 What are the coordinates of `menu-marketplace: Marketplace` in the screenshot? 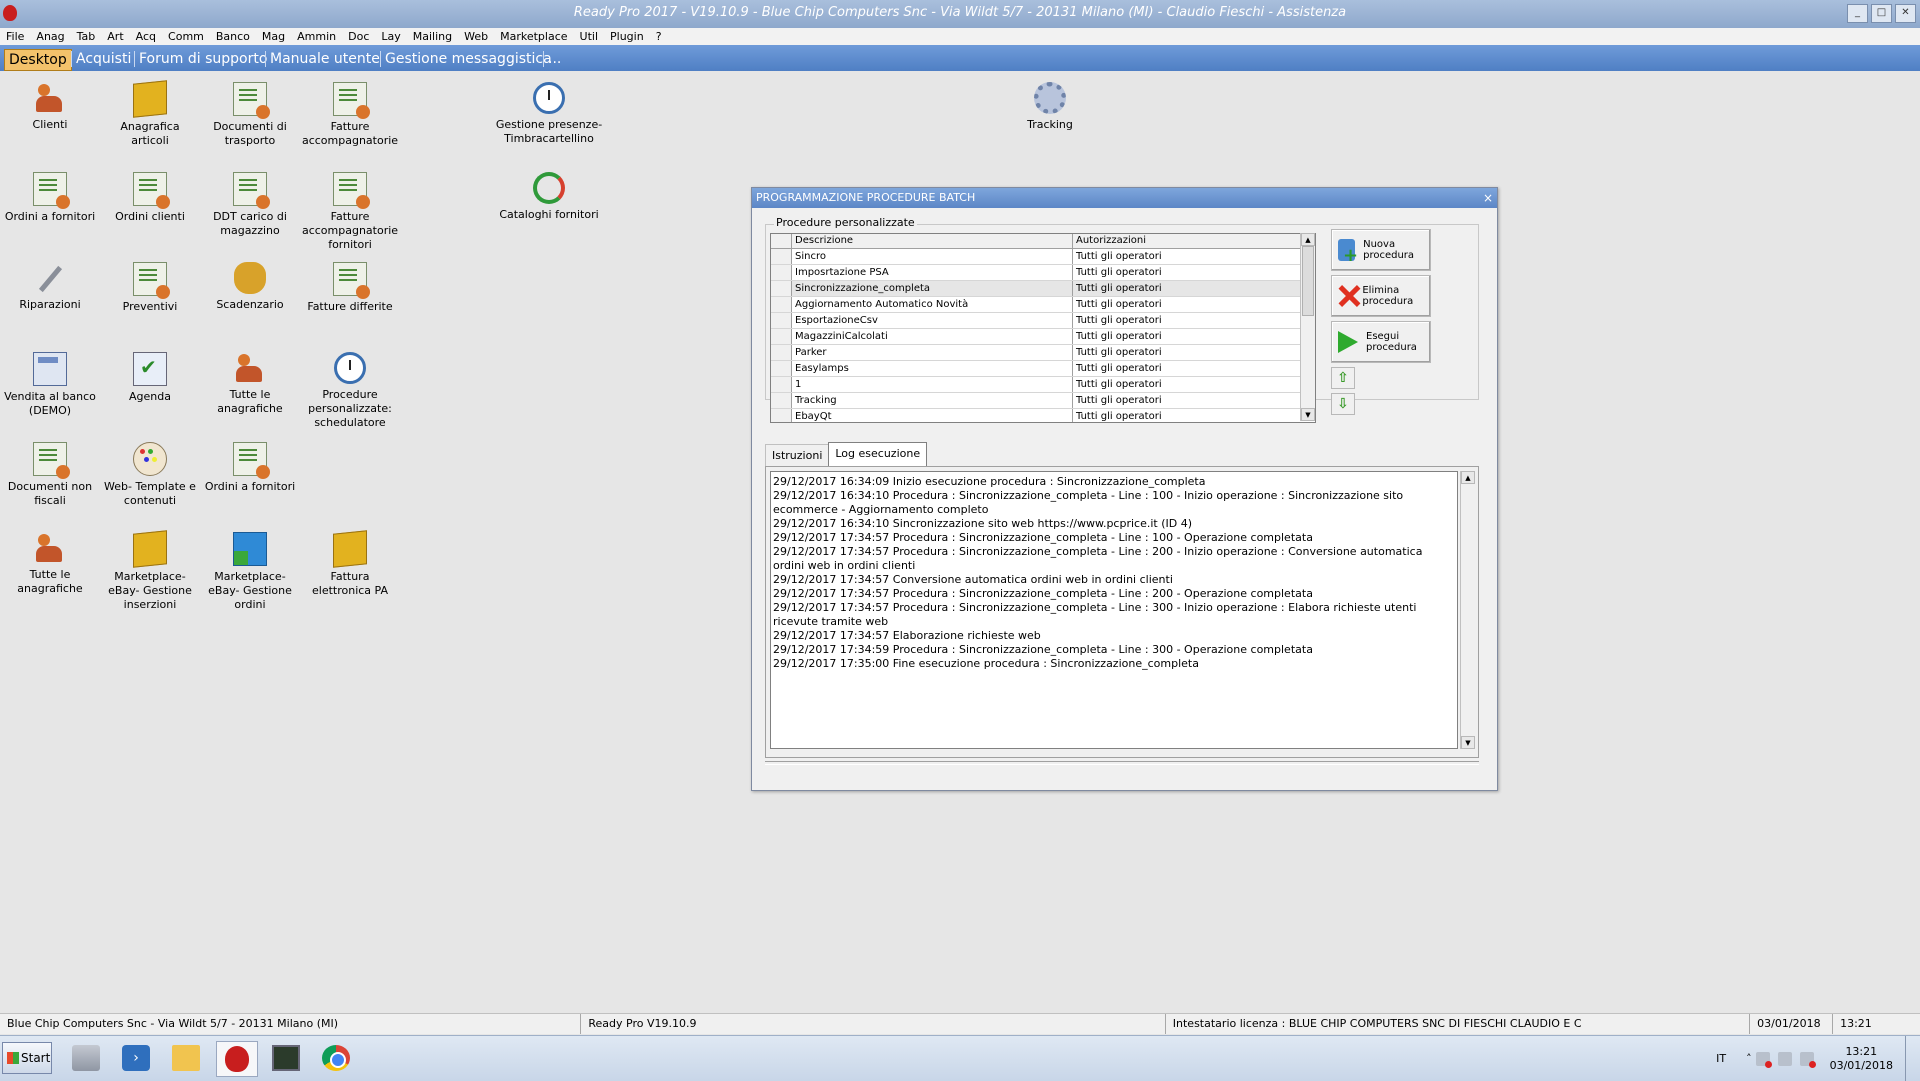 It's located at (533, 36).